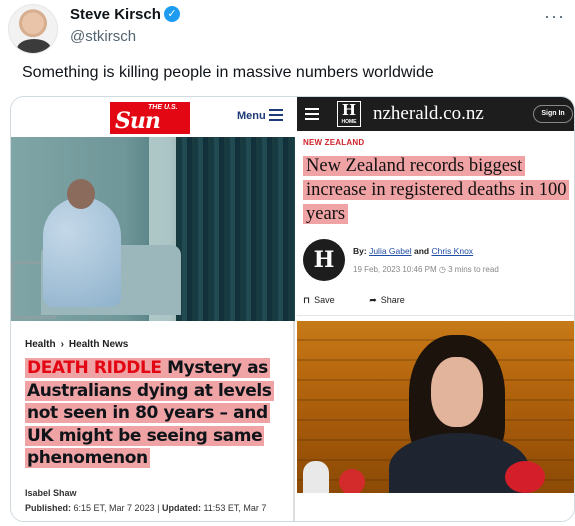  Describe the element at coordinates (442, 269) in the screenshot. I see `clock-icon: ◷` at that location.